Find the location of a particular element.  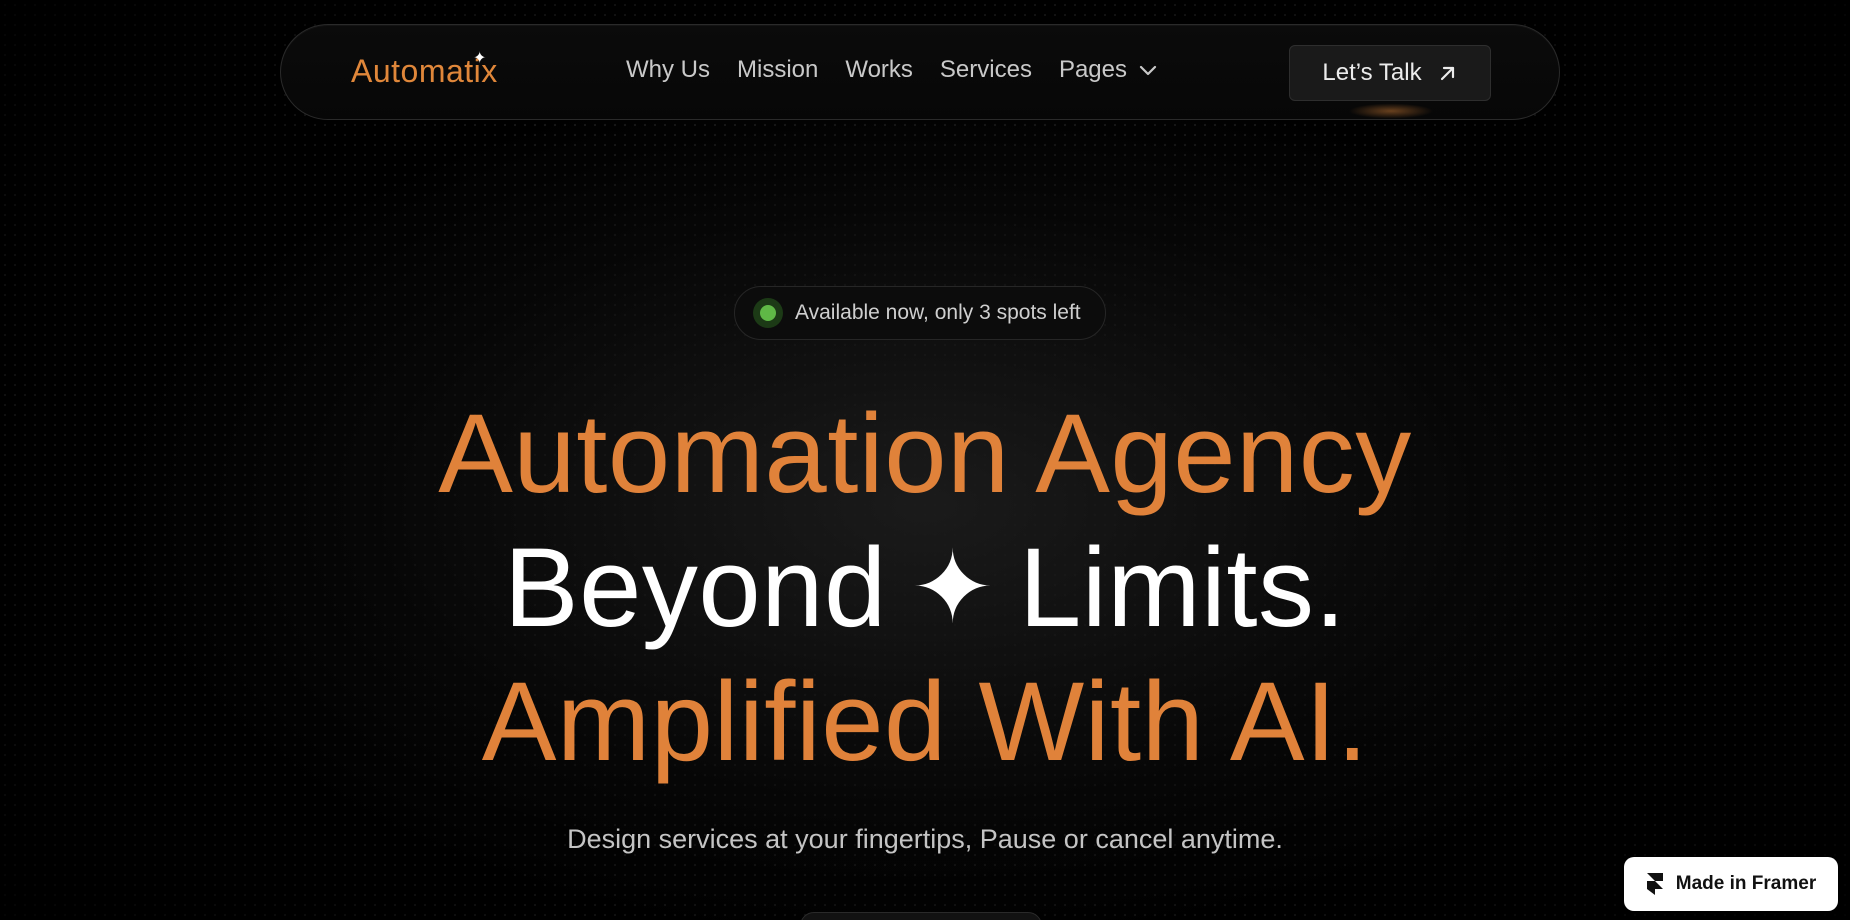

lets-talk-button: Let’s Talk is located at coordinates (1390, 73).